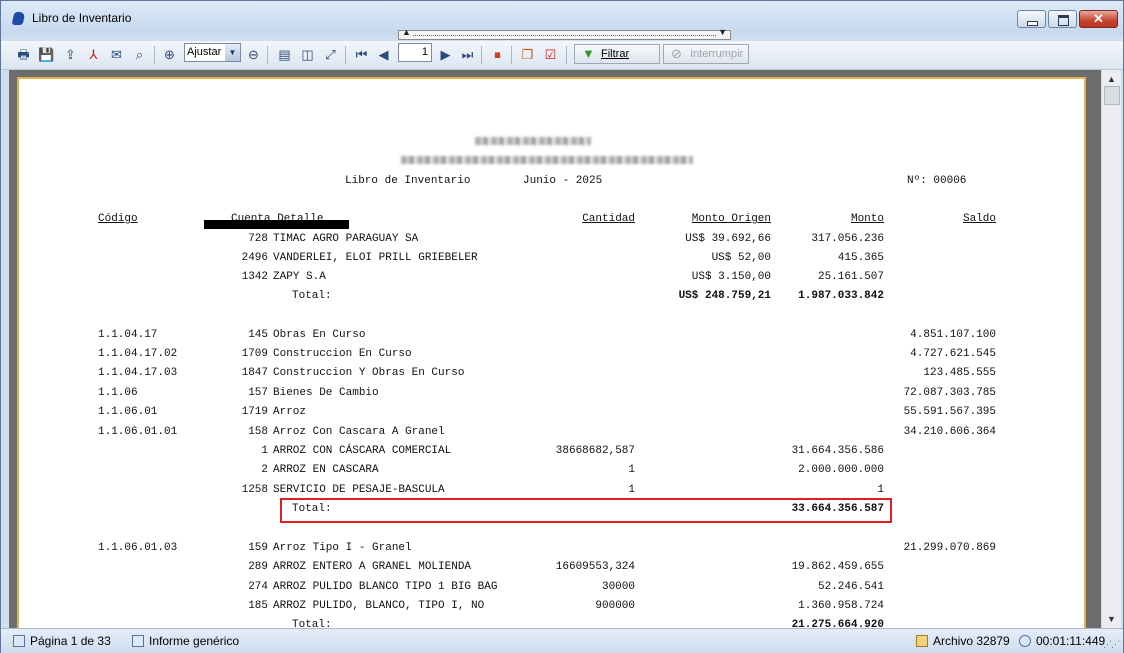  What do you see at coordinates (588, 53) in the screenshot?
I see `filter-icon: ▼` at bounding box center [588, 53].